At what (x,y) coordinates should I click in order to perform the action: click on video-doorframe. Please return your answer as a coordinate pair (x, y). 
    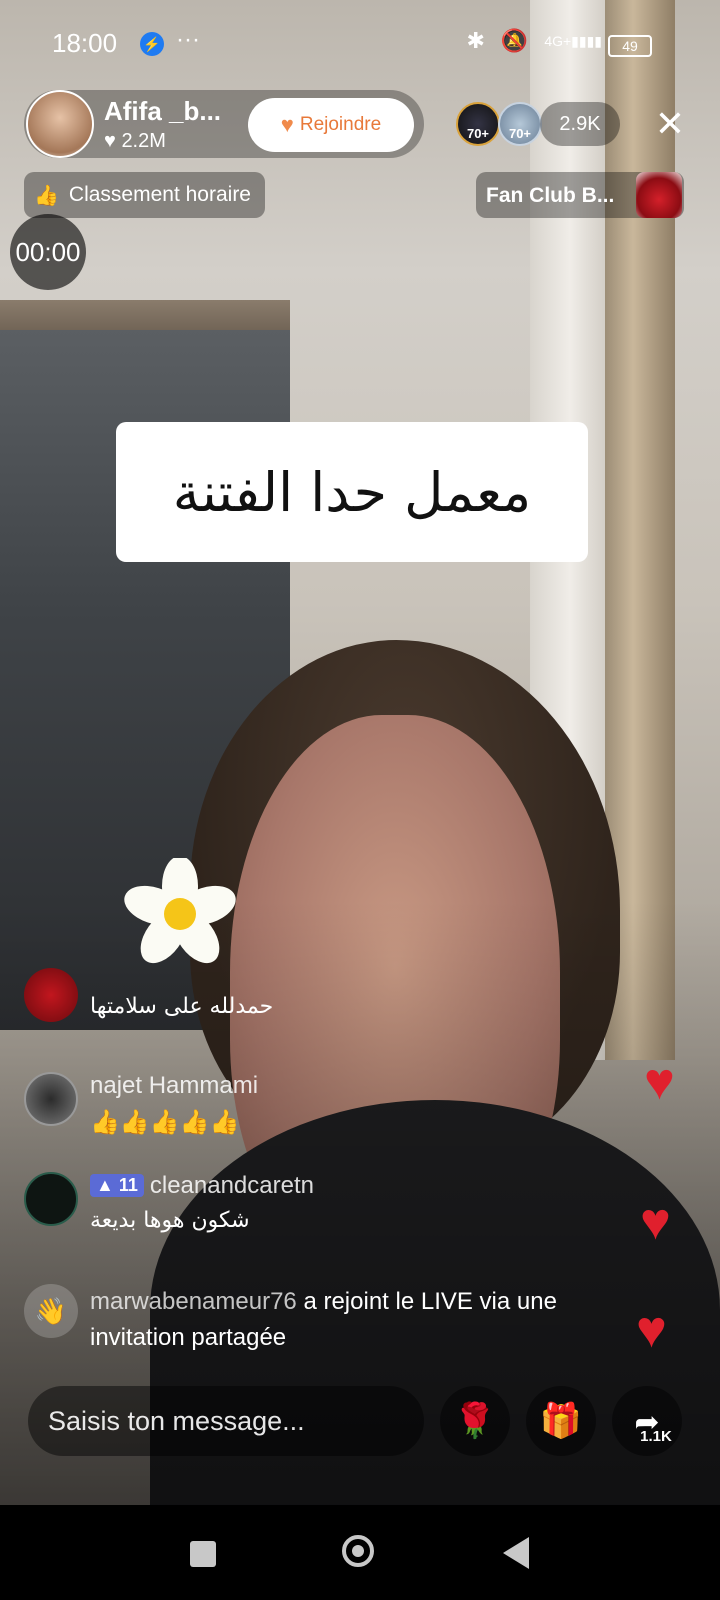
    Looking at the image, I should click on (145, 317).